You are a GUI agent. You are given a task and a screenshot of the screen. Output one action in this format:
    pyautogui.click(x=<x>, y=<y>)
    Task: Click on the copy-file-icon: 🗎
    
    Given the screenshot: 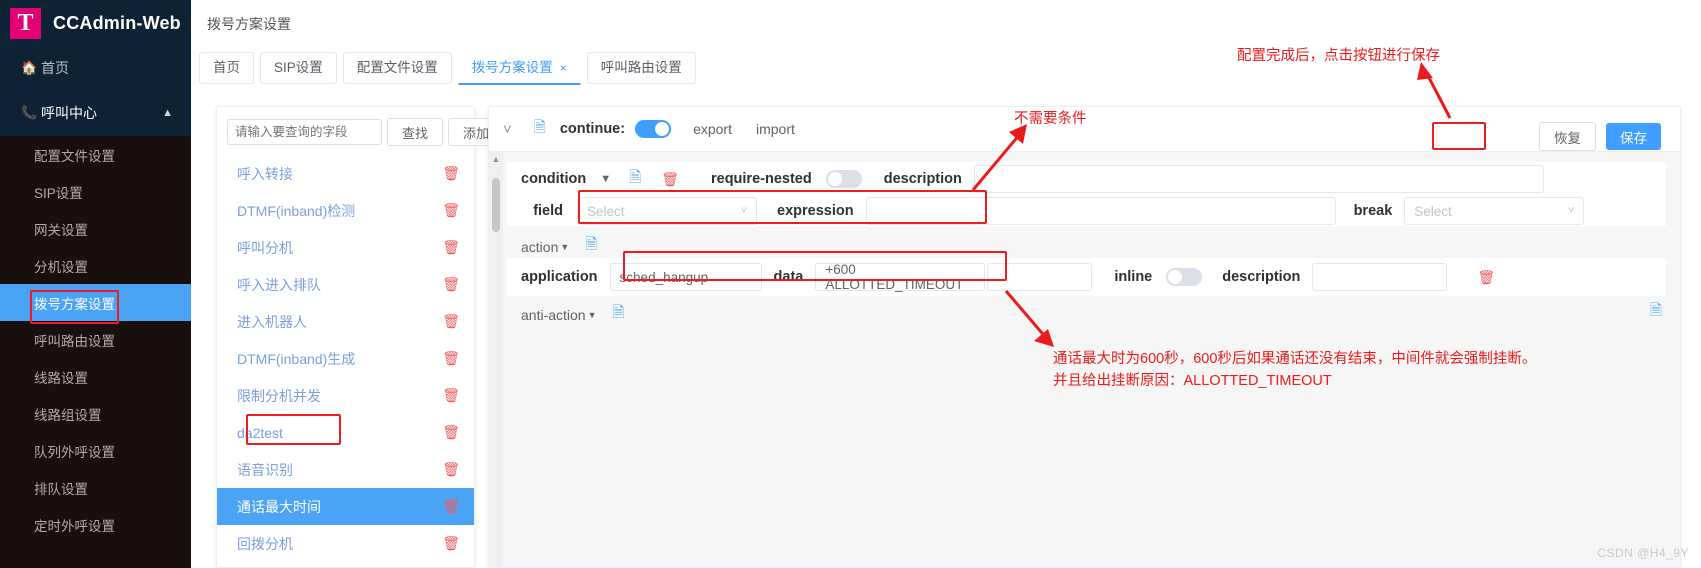 What is the action you would take?
    pyautogui.click(x=540, y=129)
    